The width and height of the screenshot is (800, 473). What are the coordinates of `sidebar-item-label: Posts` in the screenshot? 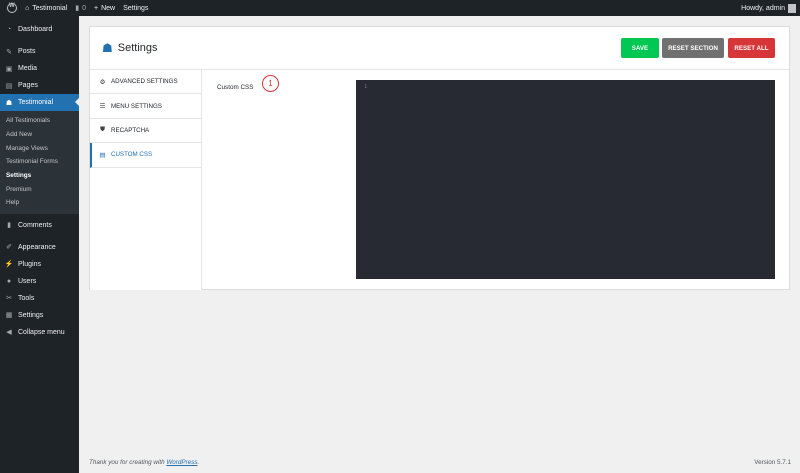 It's located at (27, 51).